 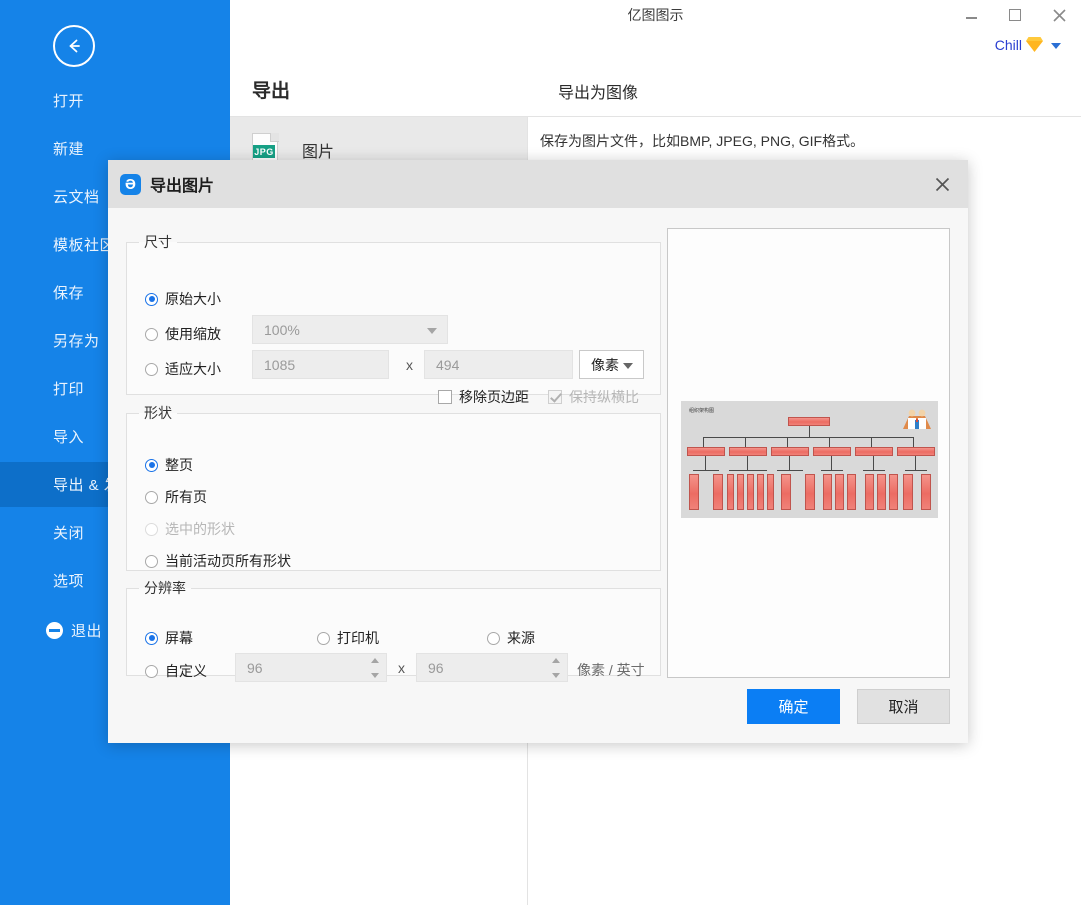 What do you see at coordinates (350, 329) in the screenshot?
I see `scale-select: 100%` at bounding box center [350, 329].